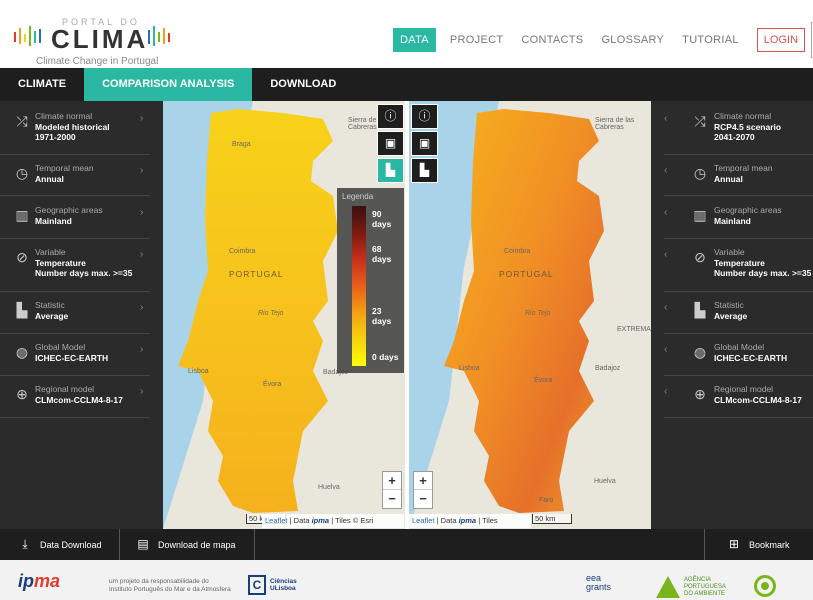 The image size is (813, 600). I want to click on nav-data: DATA, so click(414, 40).